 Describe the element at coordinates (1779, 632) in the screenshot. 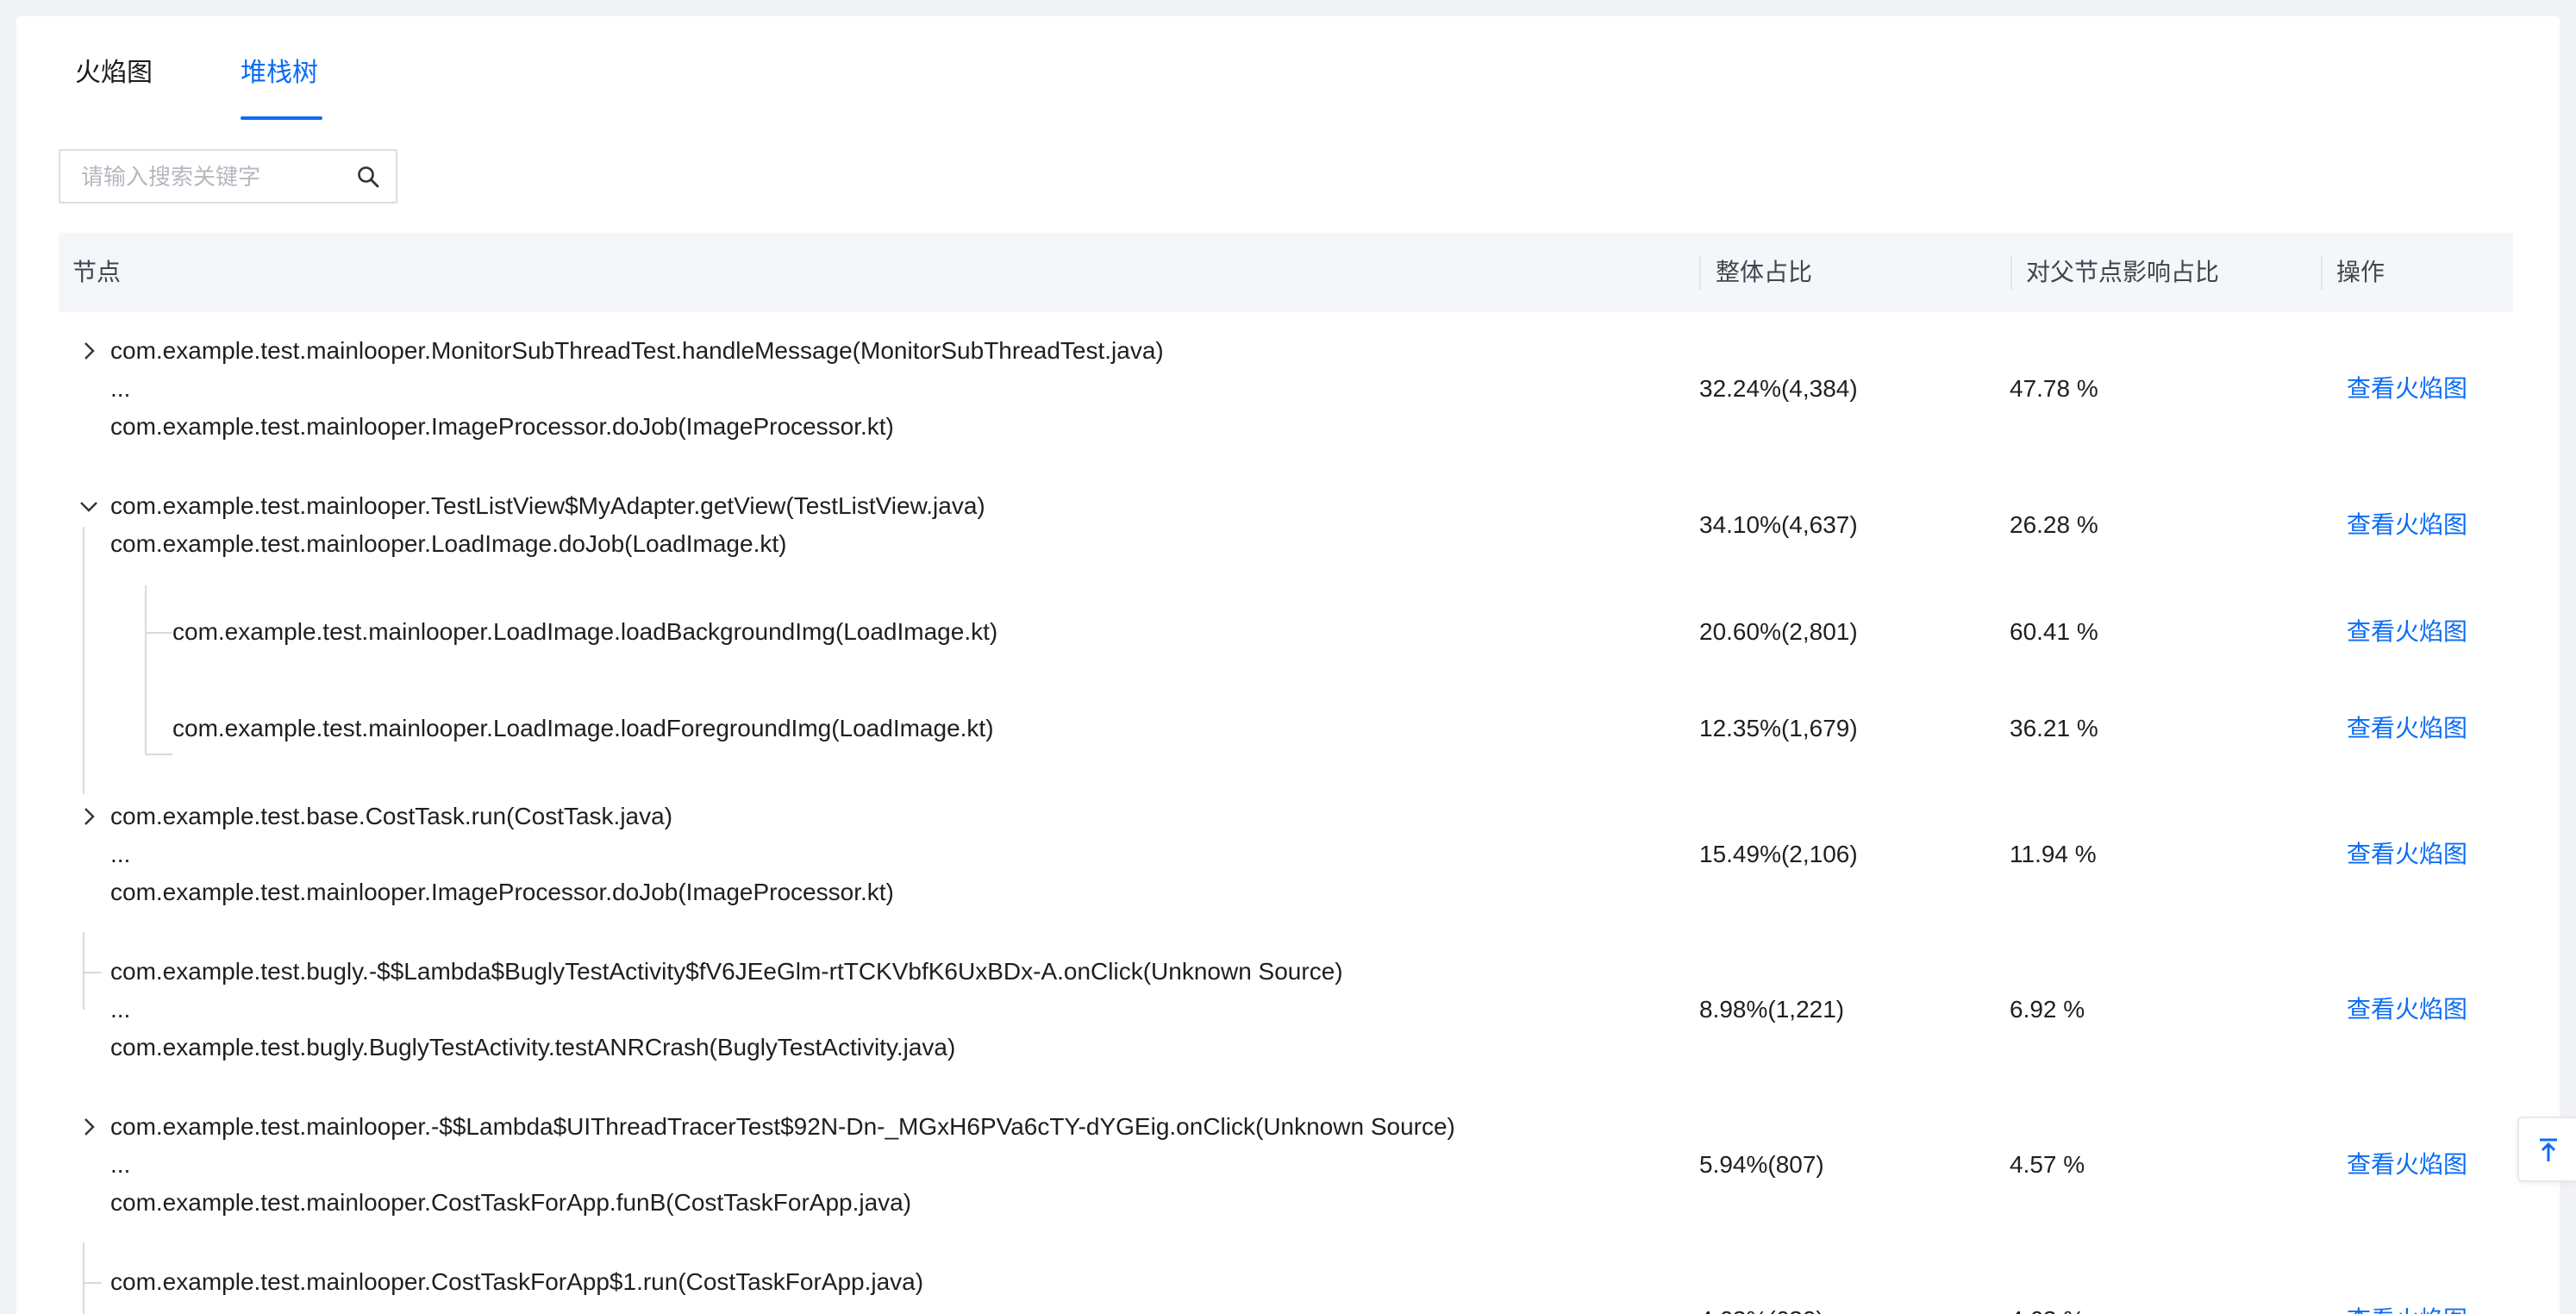

I see `overall-ratio: 20.60%(2,801)` at that location.